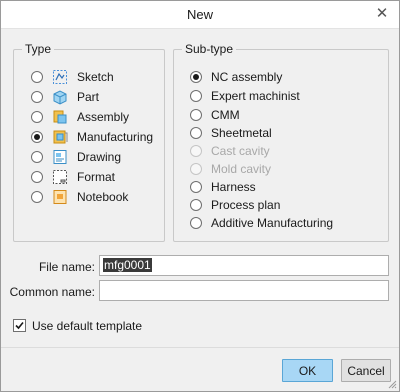  Describe the element at coordinates (196, 77) in the screenshot. I see `subtype-radio-nc-assembly` at that location.